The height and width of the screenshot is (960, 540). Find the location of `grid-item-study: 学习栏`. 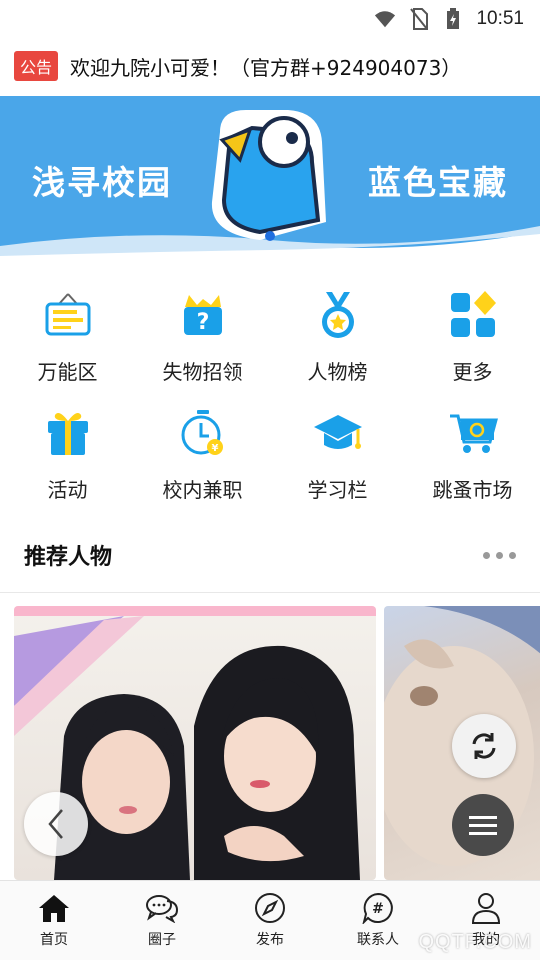

grid-item-study: 学习栏 is located at coordinates (337, 459).